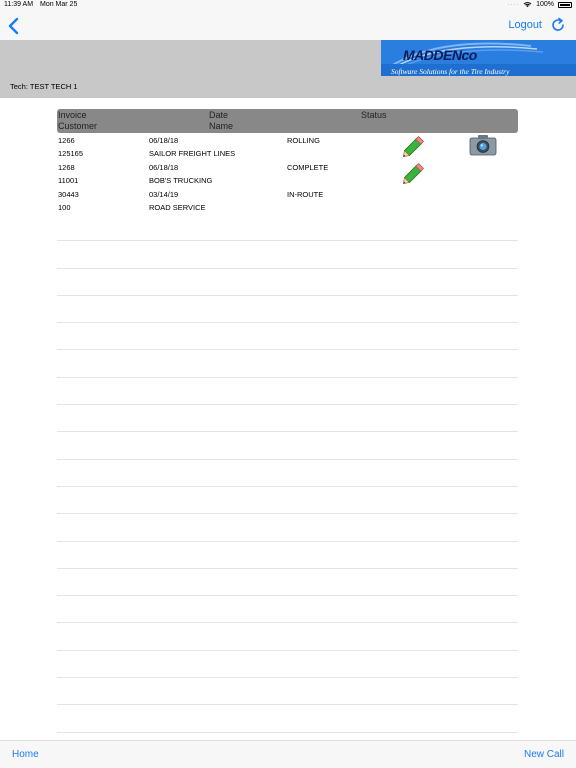 Image resolution: width=576 pixels, height=768 pixels. What do you see at coordinates (288, 26) in the screenshot?
I see `navigation-bar: Logout` at bounding box center [288, 26].